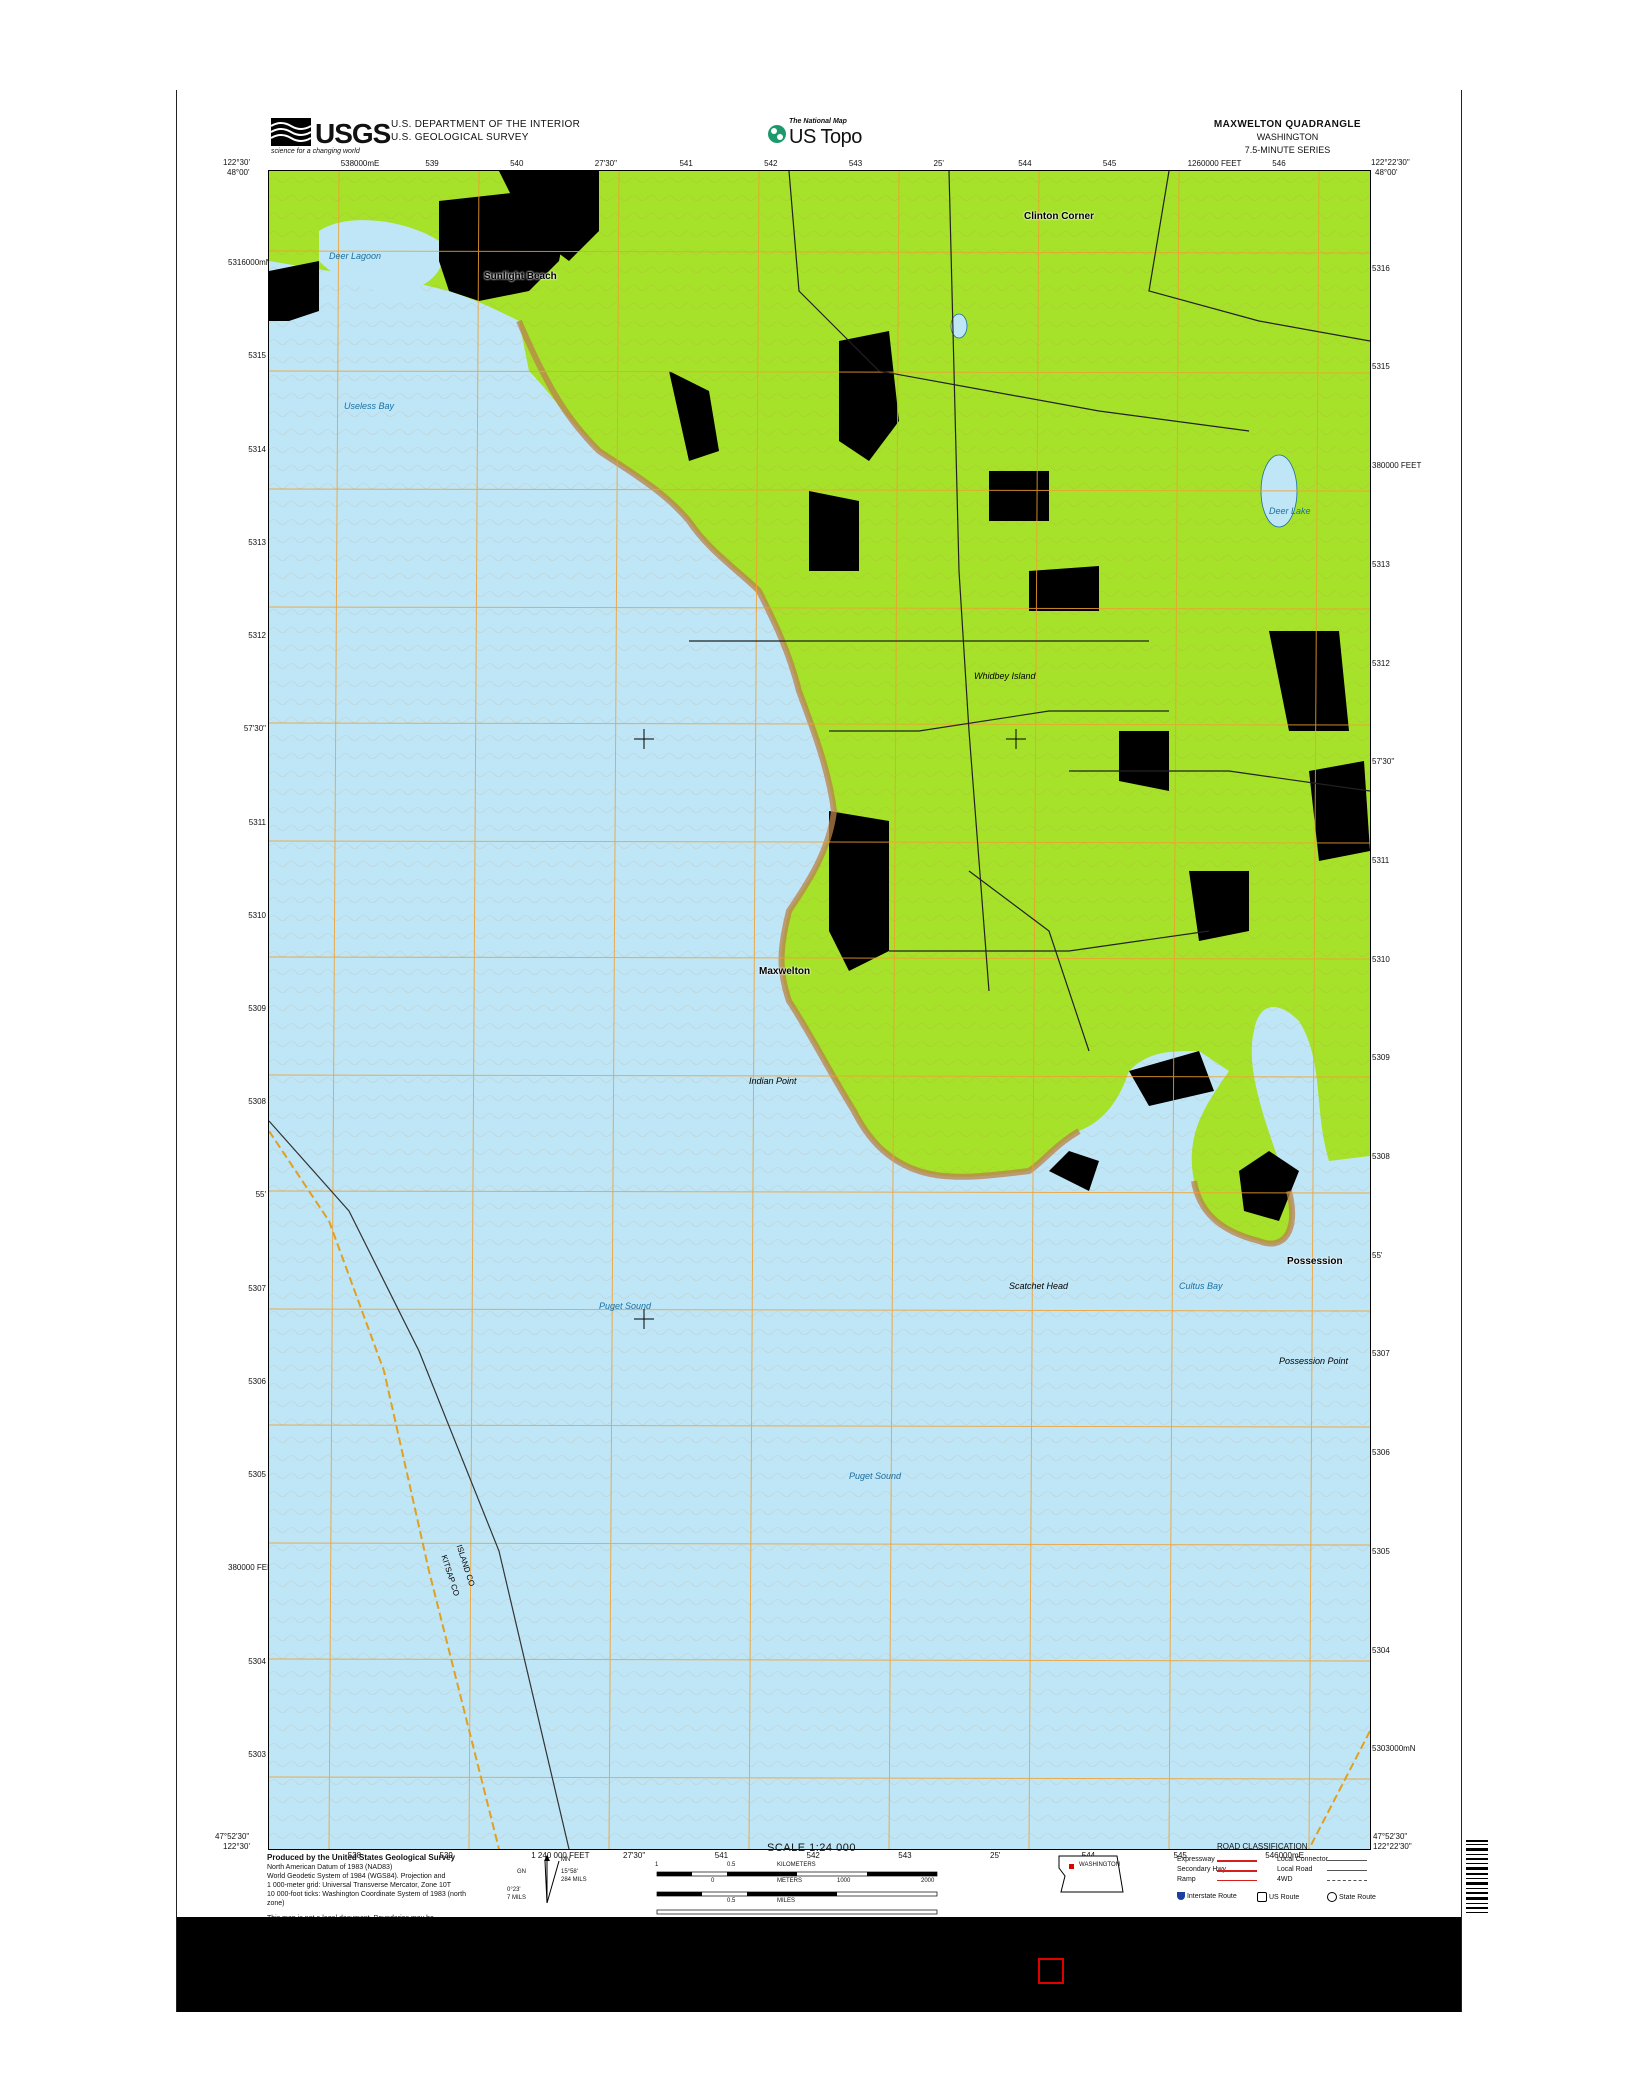 Image resolution: width=1638 pixels, height=2088 pixels. Describe the element at coordinates (1100, 1865) in the screenshot. I see `locator-state-label: WASHINGTON` at that location.